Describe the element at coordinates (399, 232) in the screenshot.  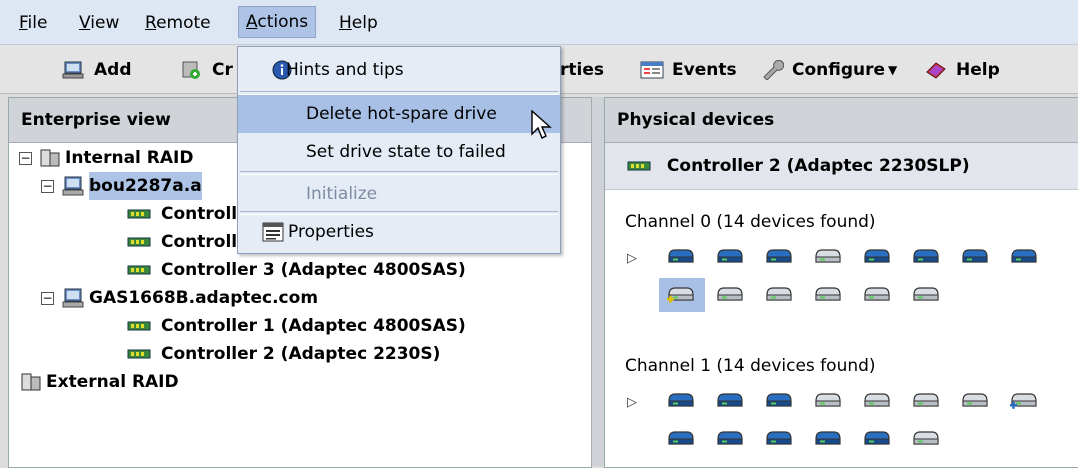
I see `menu-item-properties: Properties` at that location.